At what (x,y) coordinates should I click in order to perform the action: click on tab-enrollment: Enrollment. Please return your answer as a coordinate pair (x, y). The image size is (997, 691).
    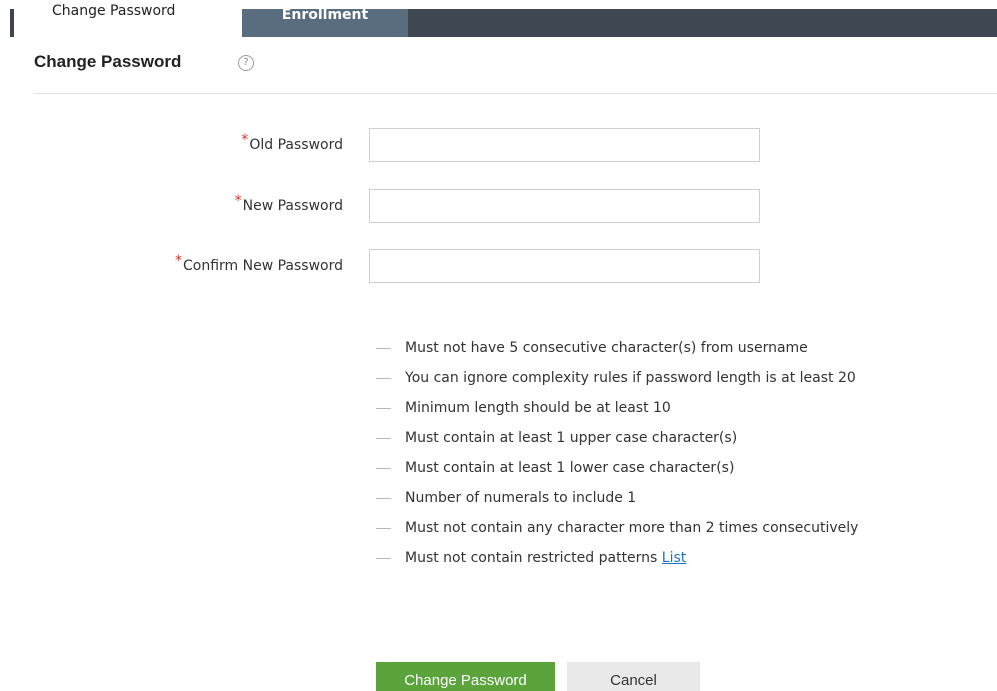
    Looking at the image, I should click on (325, 22).